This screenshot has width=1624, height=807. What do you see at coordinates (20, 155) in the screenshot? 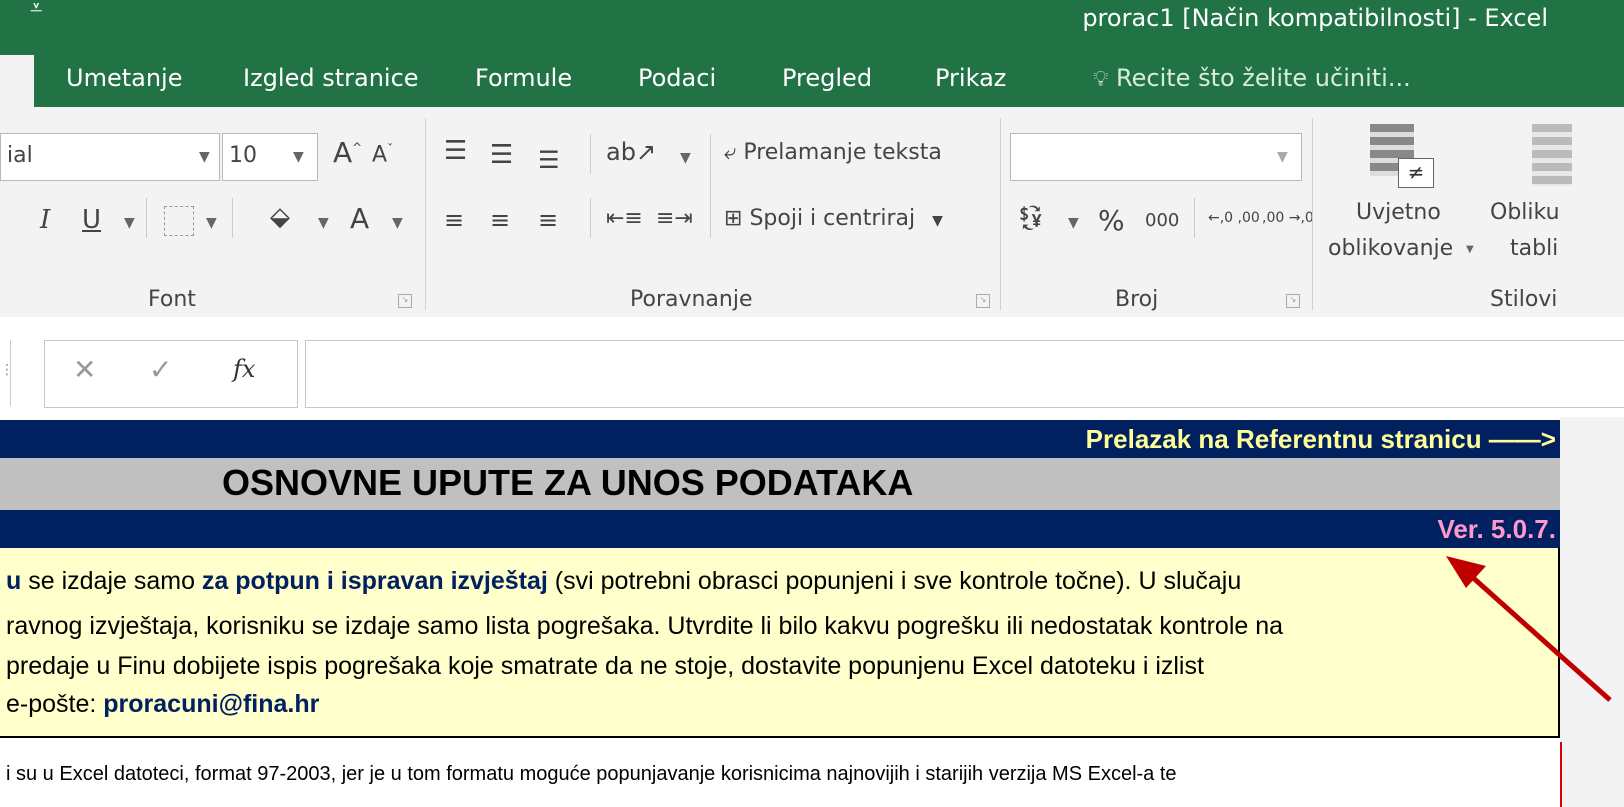
I see `font-name-value: ial` at bounding box center [20, 155].